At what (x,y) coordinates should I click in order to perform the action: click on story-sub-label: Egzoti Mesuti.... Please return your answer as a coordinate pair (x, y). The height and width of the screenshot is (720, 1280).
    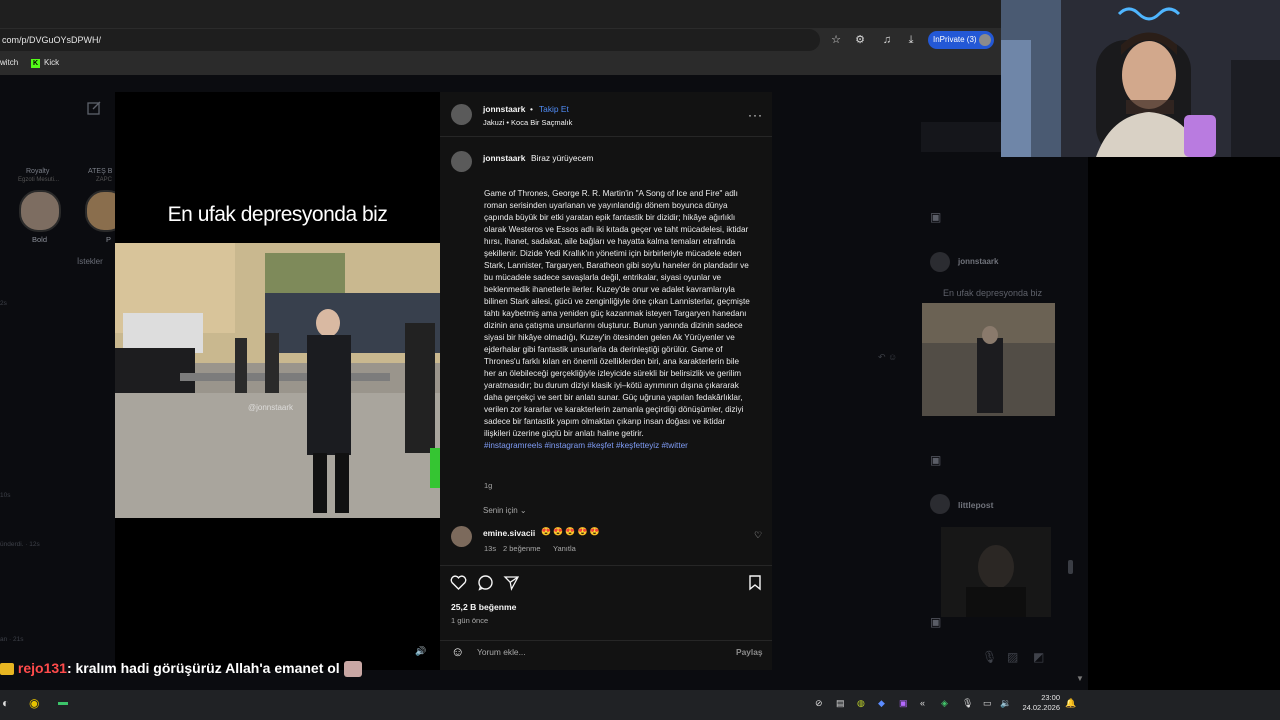
    Looking at the image, I should click on (39, 180).